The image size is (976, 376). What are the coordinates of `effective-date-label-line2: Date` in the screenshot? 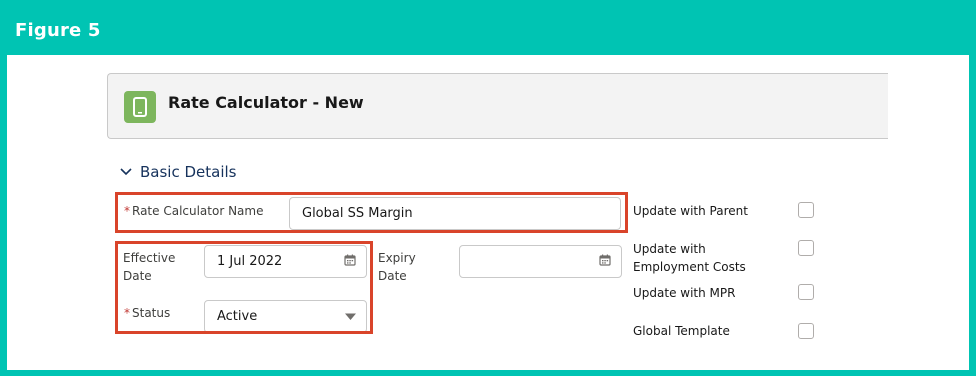 It's located at (137, 276).